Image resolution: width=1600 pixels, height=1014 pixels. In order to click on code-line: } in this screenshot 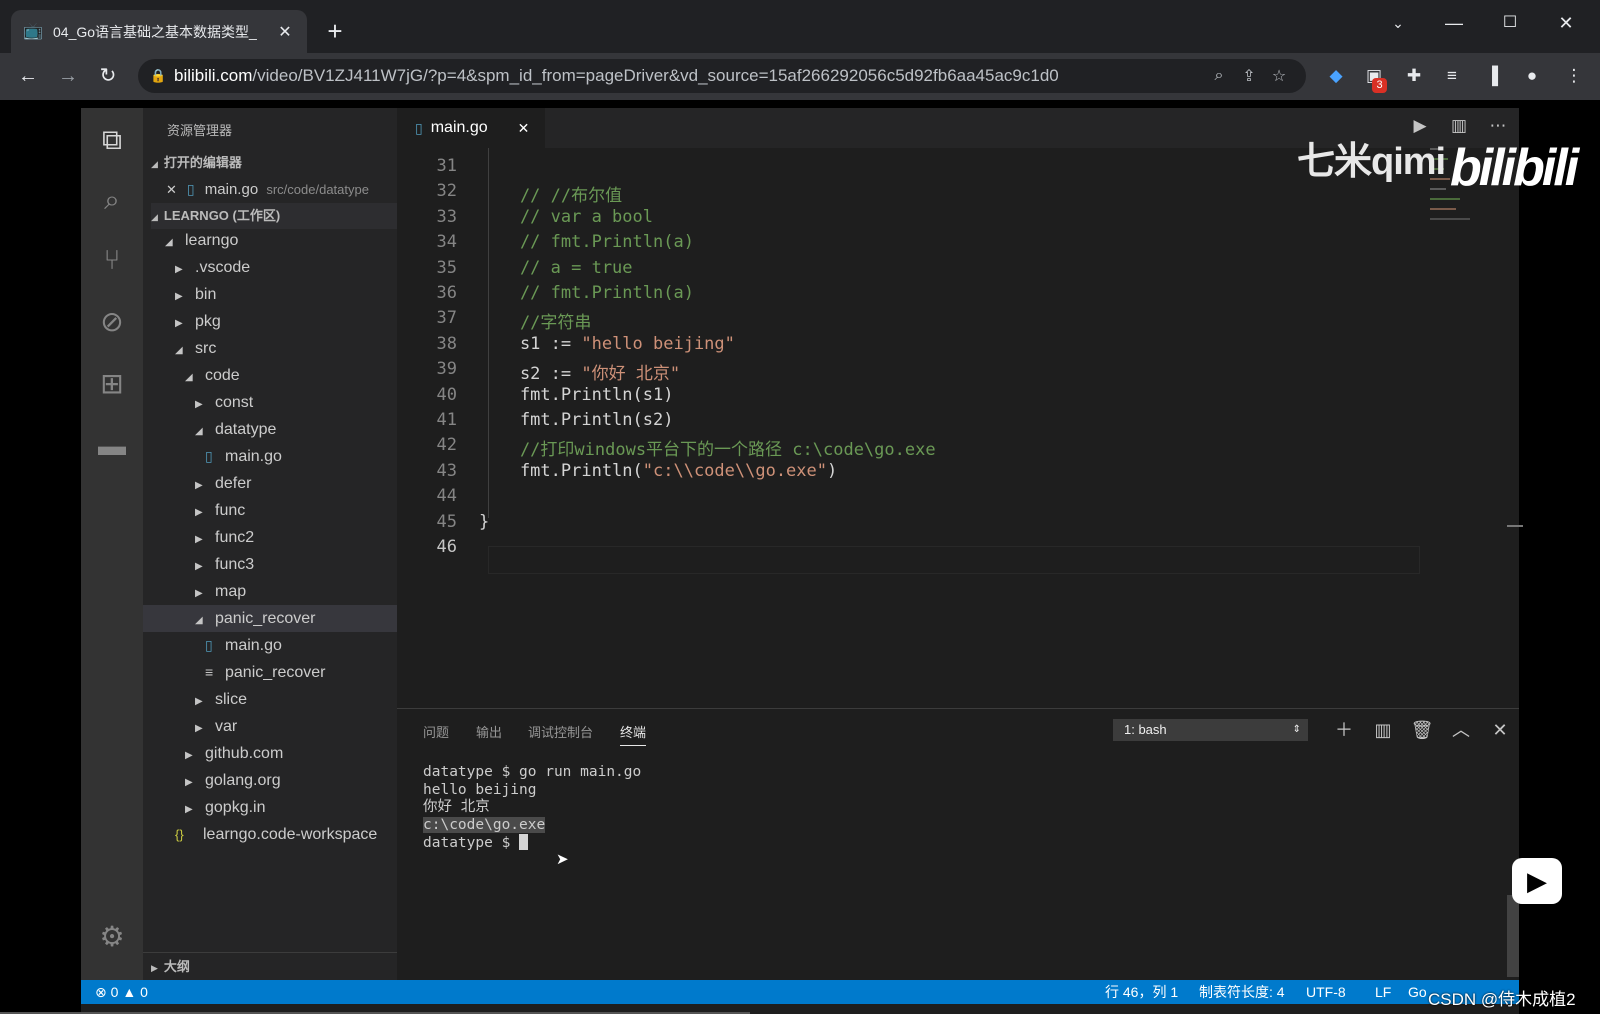, I will do `click(484, 522)`.